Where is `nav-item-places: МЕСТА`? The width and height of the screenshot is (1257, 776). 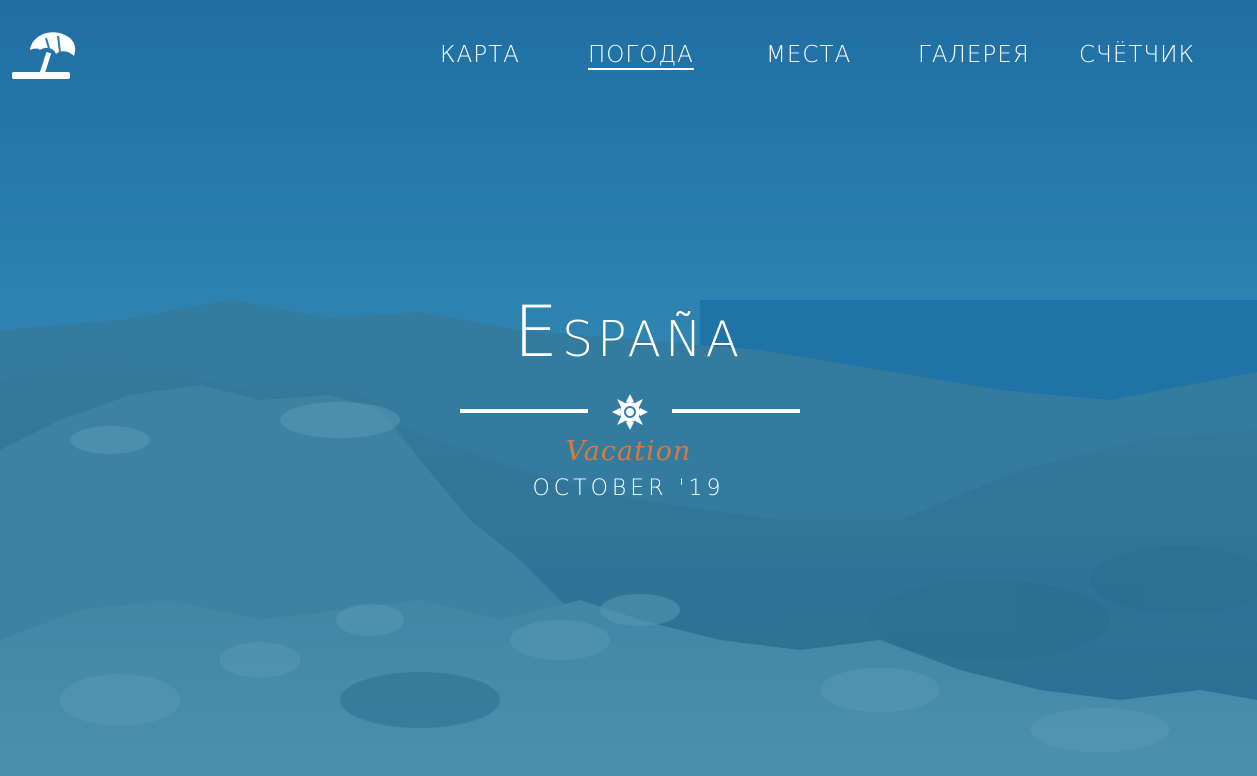 nav-item-places: МЕСТА is located at coordinates (808, 55).